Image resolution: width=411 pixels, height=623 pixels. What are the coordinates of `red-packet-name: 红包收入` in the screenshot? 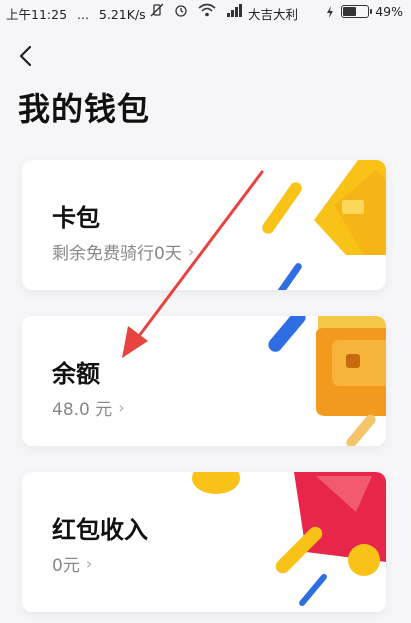 It's located at (100, 530).